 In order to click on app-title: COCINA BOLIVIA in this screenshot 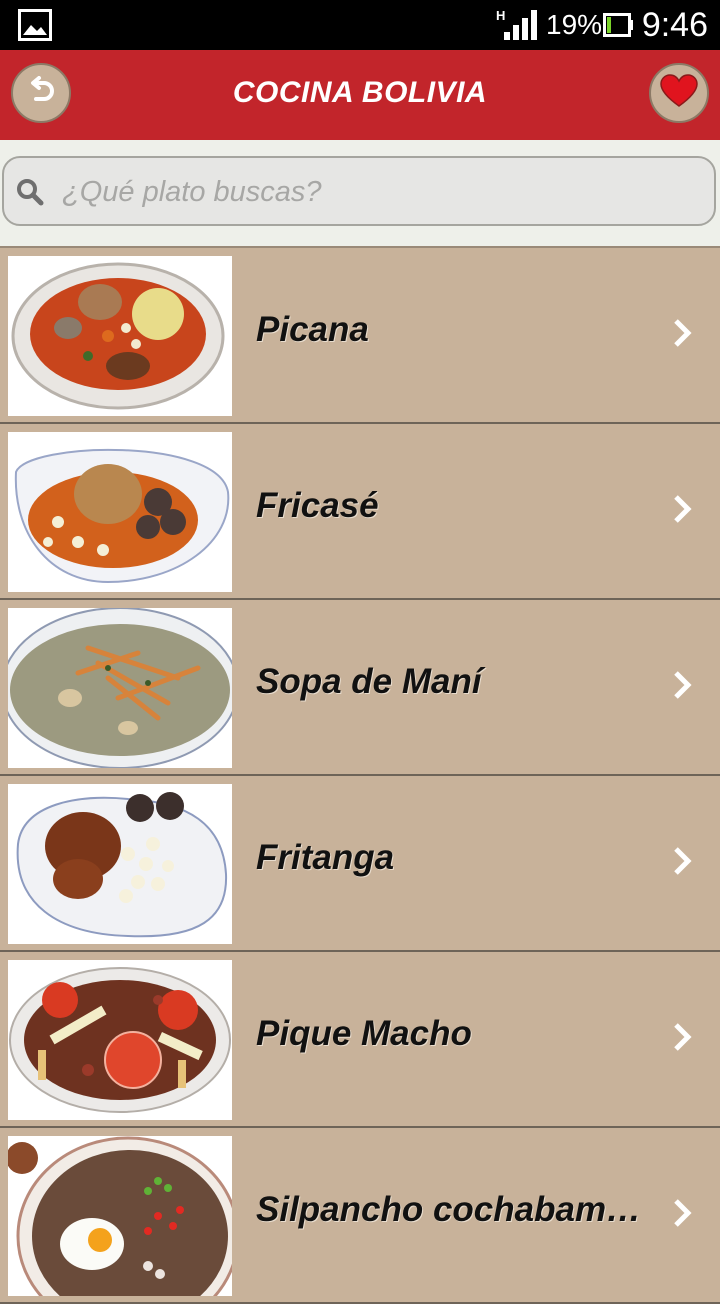, I will do `click(360, 92)`.